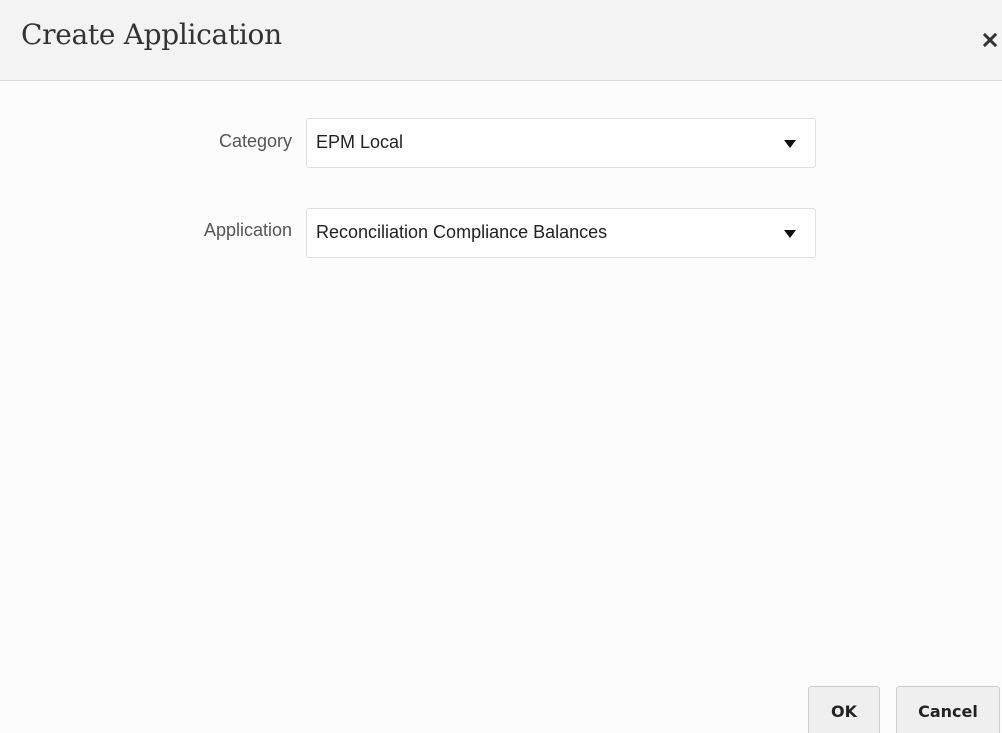  I want to click on dialog-title: Create Application, so click(151, 34).